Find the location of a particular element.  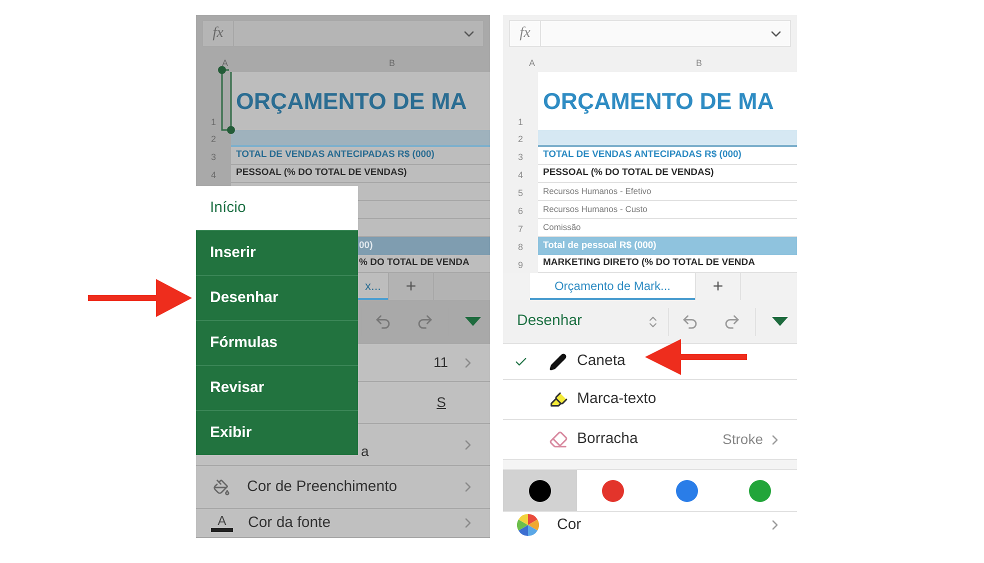

list-item-label: Cor de Preenchimento is located at coordinates (322, 486).